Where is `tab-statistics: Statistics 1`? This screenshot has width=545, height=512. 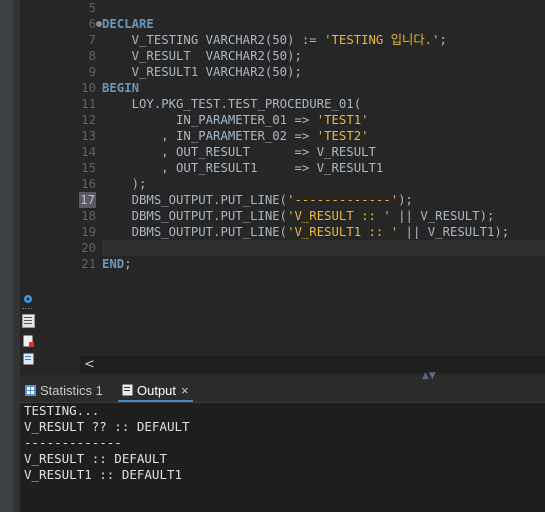 tab-statistics: Statistics 1 is located at coordinates (64, 391).